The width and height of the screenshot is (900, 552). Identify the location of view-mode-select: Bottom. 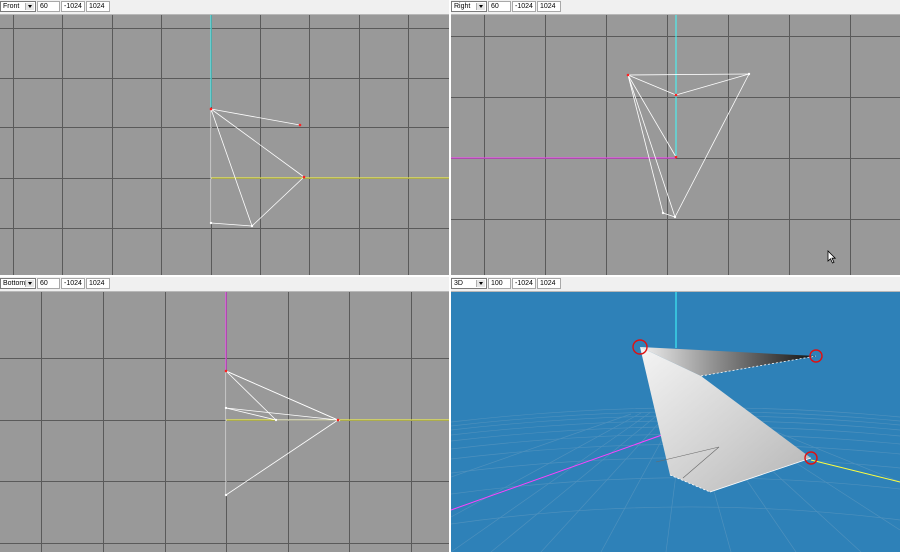
(18, 283).